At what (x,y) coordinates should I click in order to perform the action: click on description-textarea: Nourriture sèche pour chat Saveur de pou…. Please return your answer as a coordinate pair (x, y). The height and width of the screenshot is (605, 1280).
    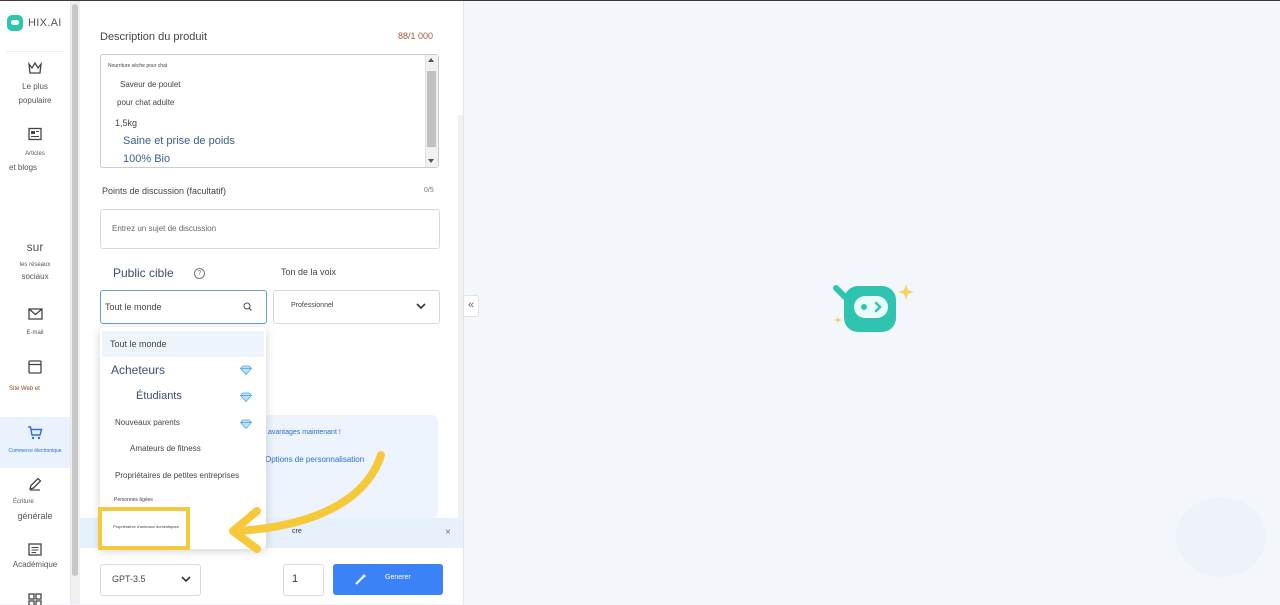
    Looking at the image, I should click on (269, 111).